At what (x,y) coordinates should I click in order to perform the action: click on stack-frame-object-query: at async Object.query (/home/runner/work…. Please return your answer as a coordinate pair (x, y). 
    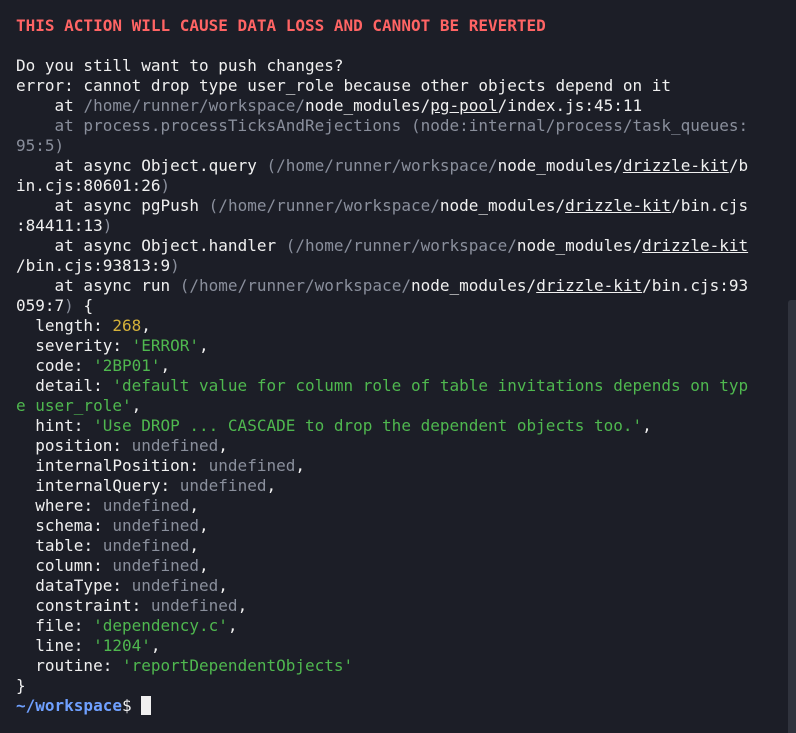
    Looking at the image, I should click on (401, 165).